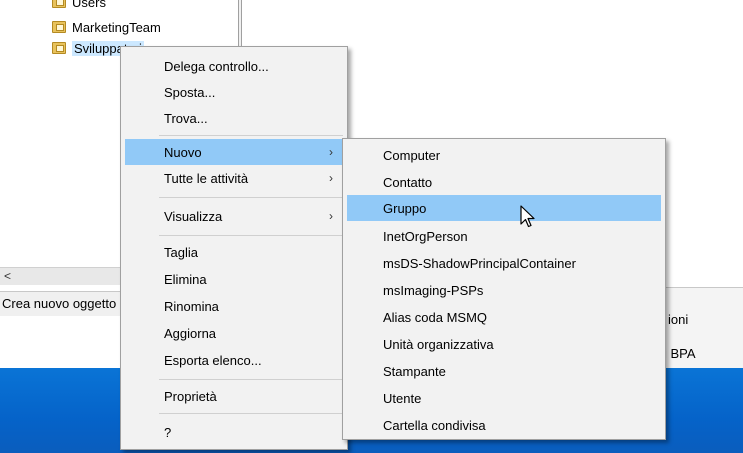 This screenshot has width=743, height=453. I want to click on submenu-item-msds-shadowprincipalcontainer: msDS-ShadowPrincipalContainer, so click(504, 263).